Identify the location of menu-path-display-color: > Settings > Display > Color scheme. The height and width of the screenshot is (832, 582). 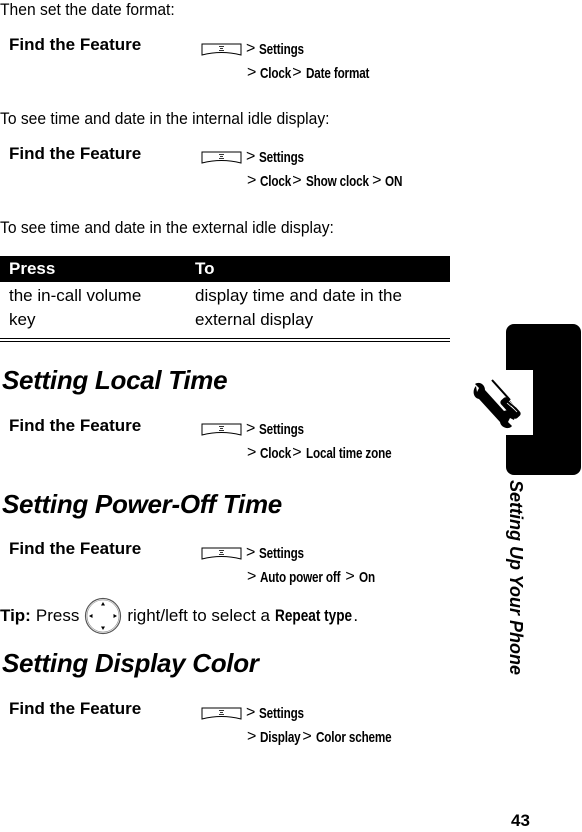
(306, 725).